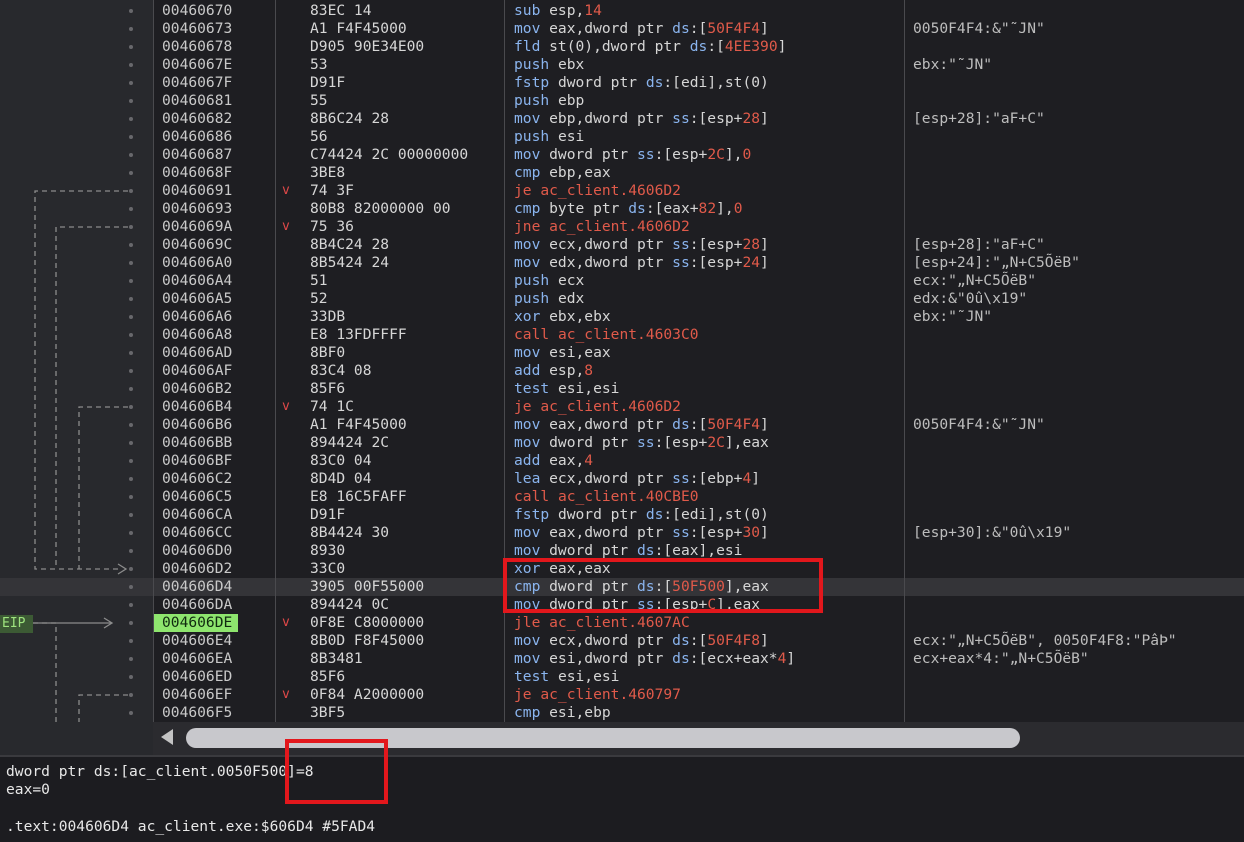  Describe the element at coordinates (622, 281) in the screenshot. I see `instruction-row: 004606A4 51 push ecx ecx:"„N+C5ÕëB"` at that location.